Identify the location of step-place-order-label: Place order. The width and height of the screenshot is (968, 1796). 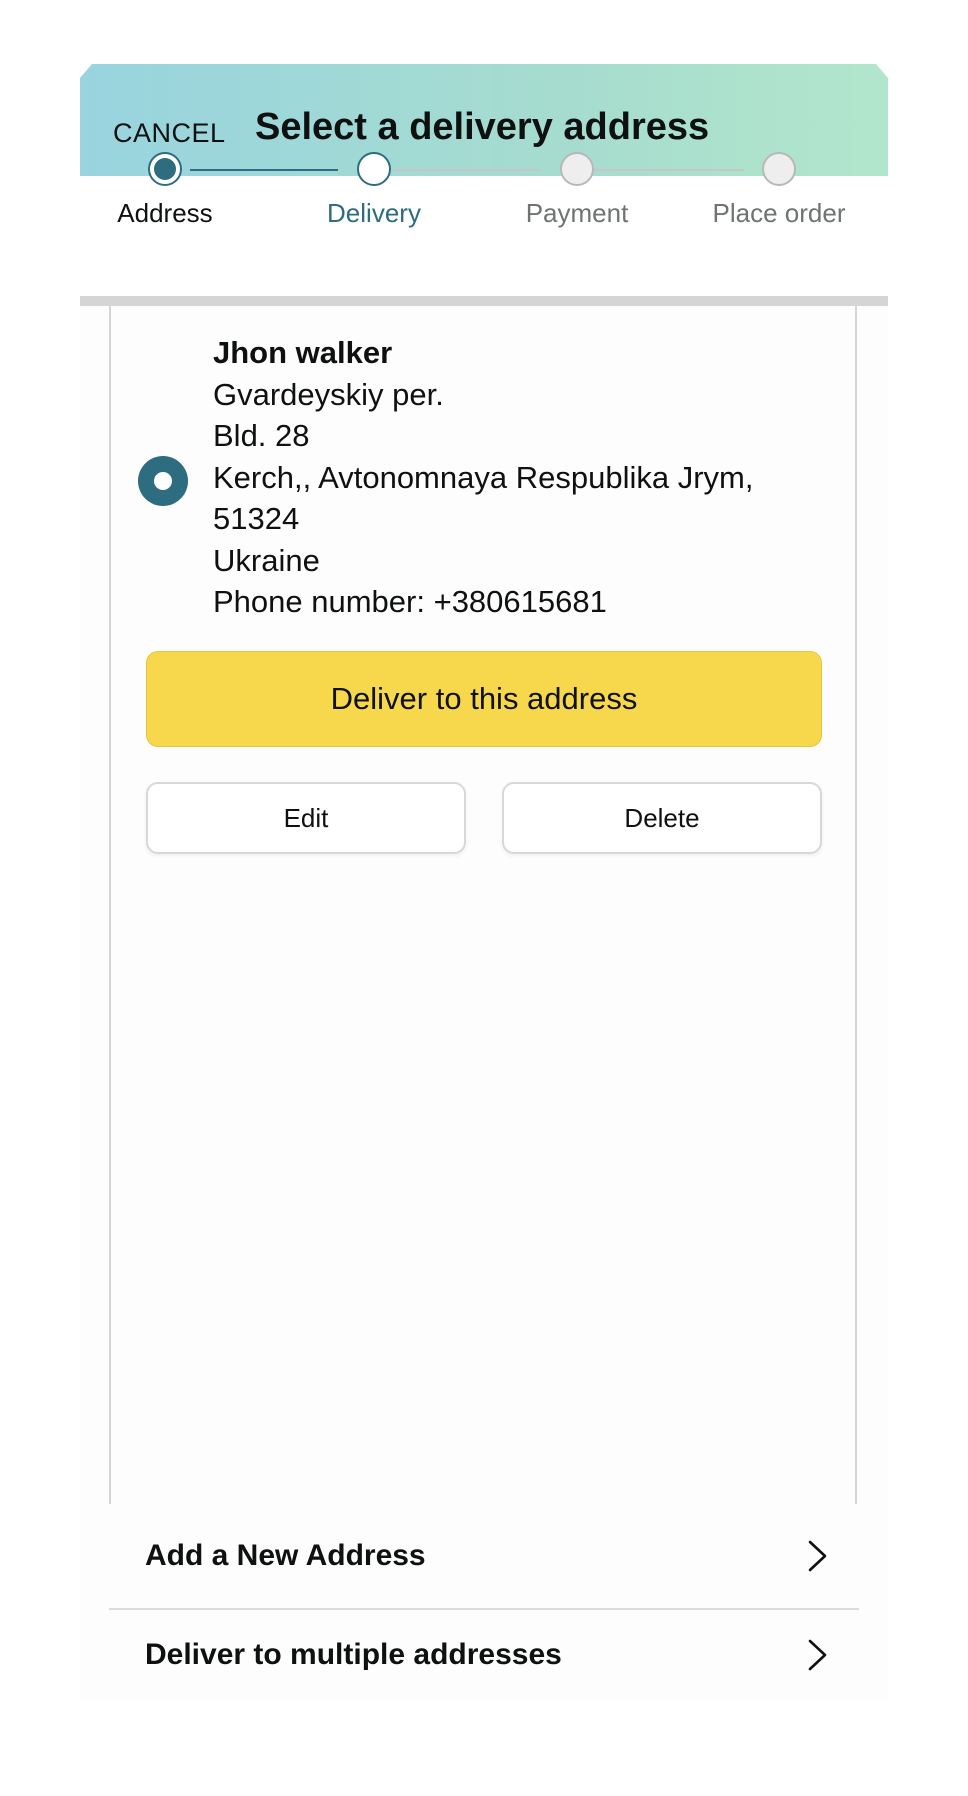
(779, 213).